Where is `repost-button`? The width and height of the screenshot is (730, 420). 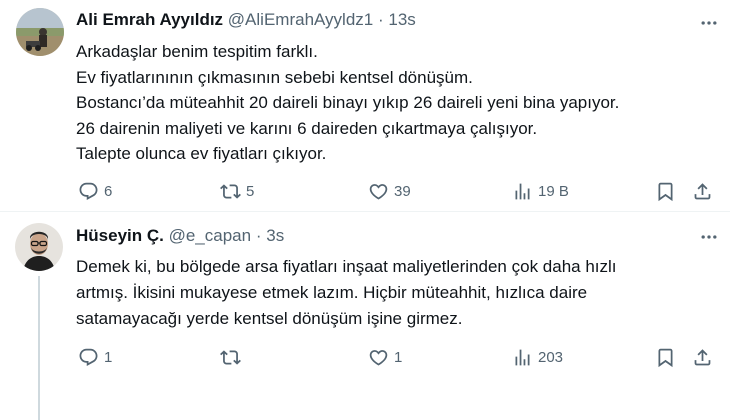 repost-button is located at coordinates (233, 357).